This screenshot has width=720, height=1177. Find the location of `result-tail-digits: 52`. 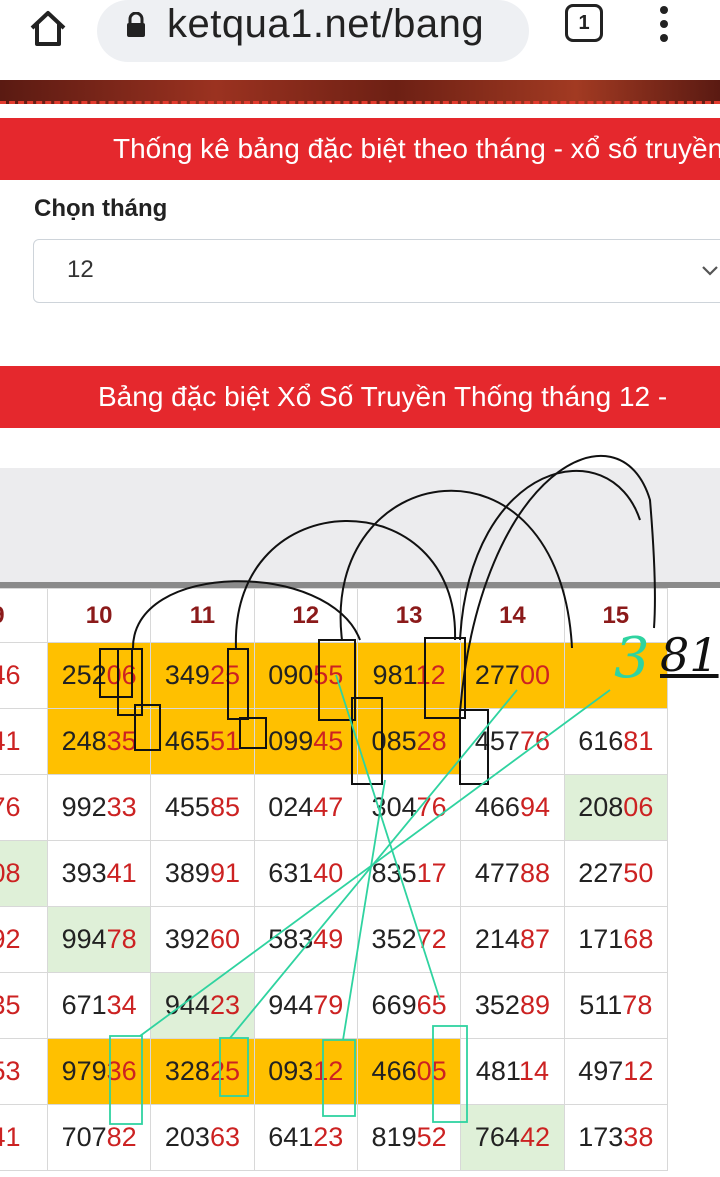

result-tail-digits: 52 is located at coordinates (431, 1137).